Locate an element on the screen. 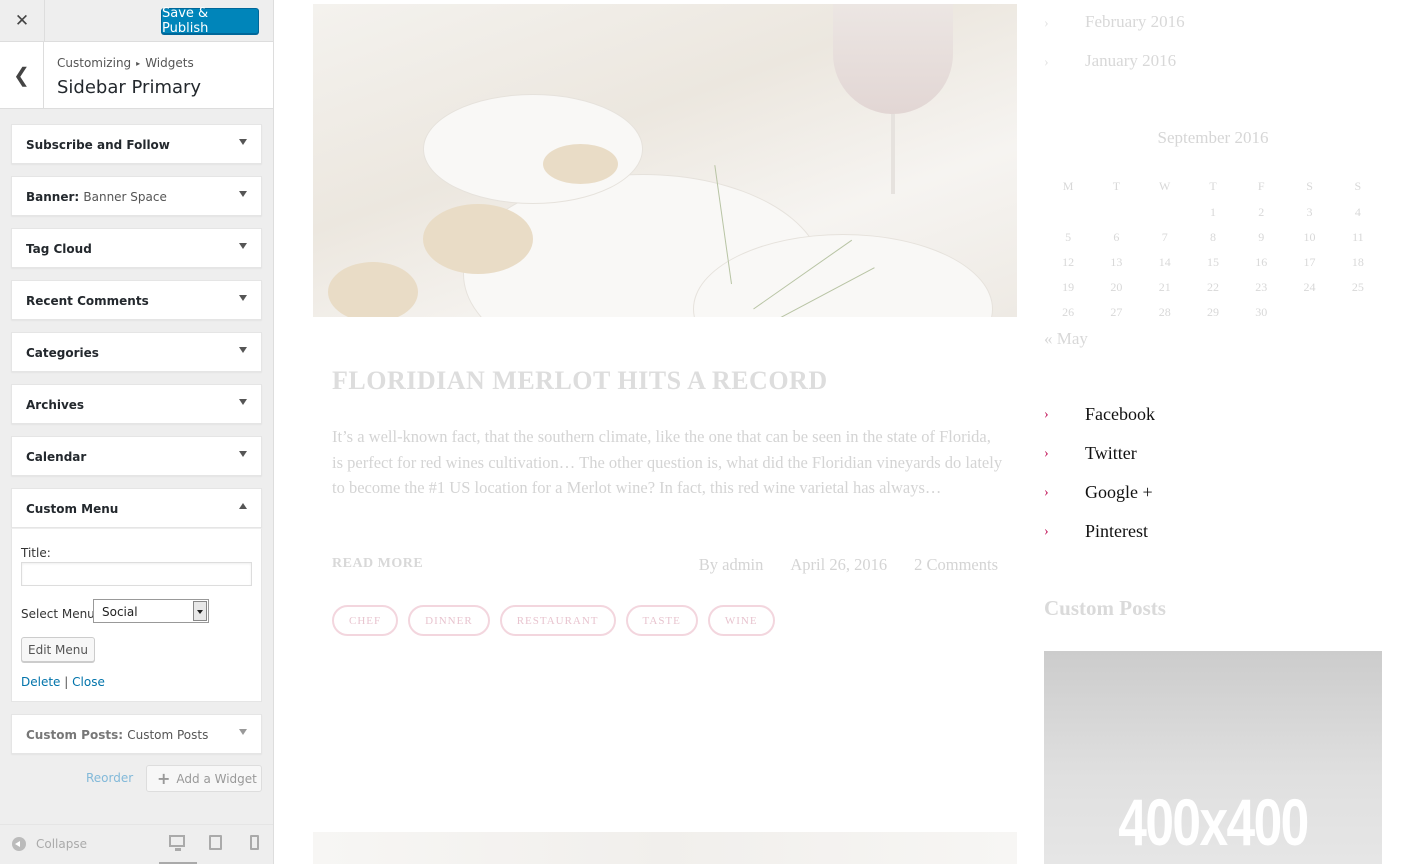  widget-title: Calendar is located at coordinates (56, 457).